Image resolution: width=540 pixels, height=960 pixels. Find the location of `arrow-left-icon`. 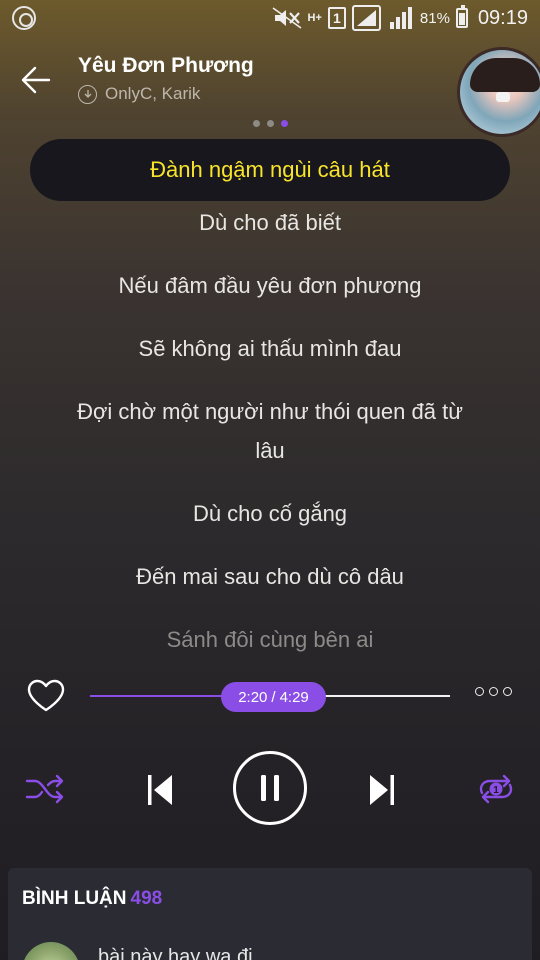

arrow-left-icon is located at coordinates (36, 80).